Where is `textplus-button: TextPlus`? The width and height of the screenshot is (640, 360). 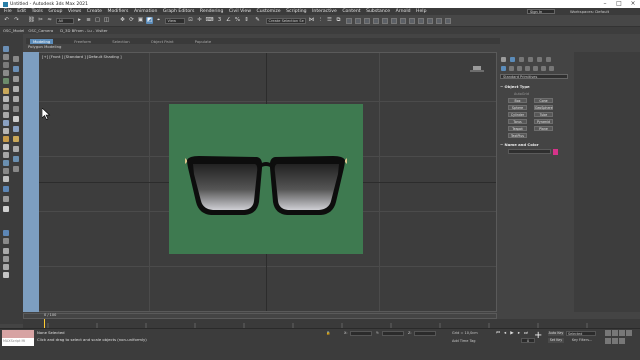 textplus-button: TextPlus is located at coordinates (517, 135).